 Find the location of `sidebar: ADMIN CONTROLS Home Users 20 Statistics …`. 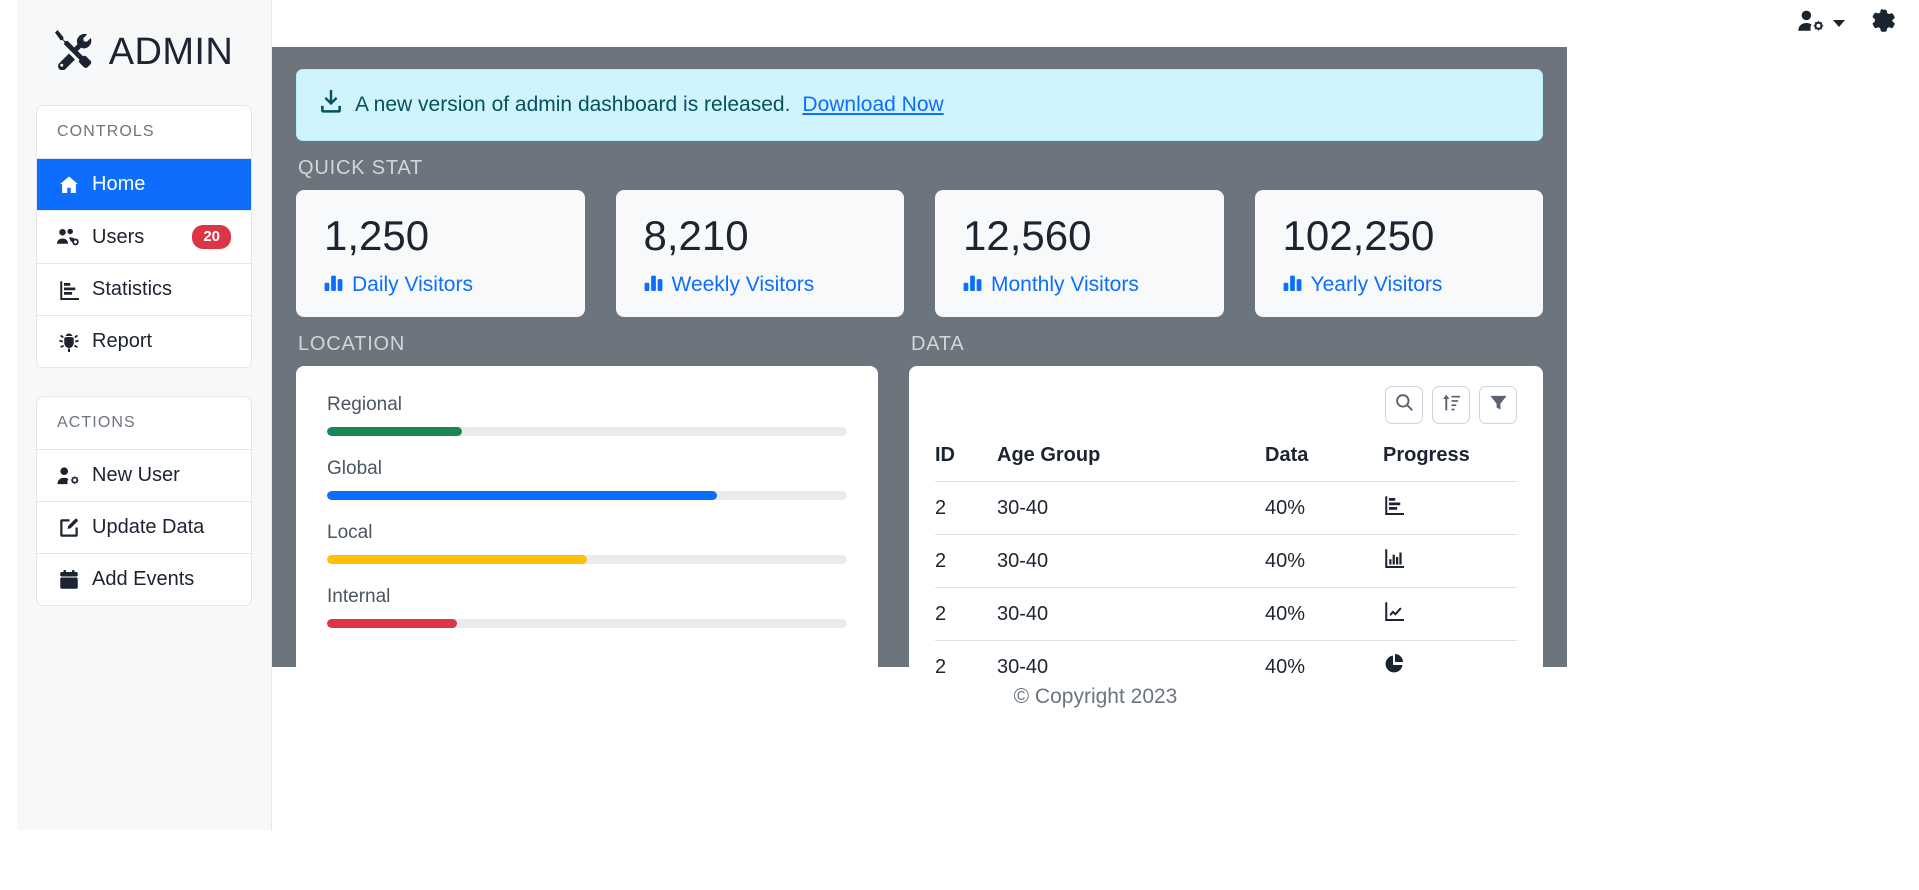

sidebar: ADMIN CONTROLS Home Users 20 Statistics … is located at coordinates (144, 415).